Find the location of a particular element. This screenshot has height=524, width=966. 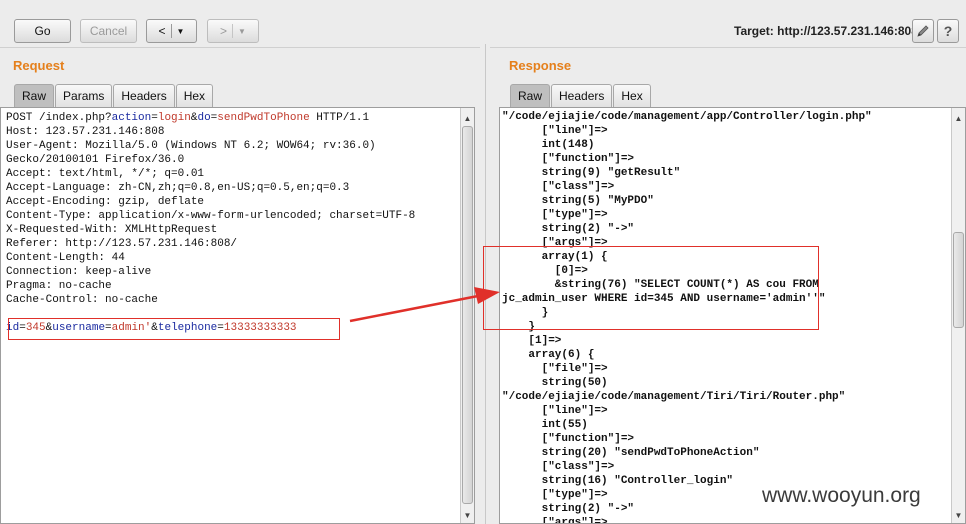

annotation-arrow is located at coordinates (424, 305).